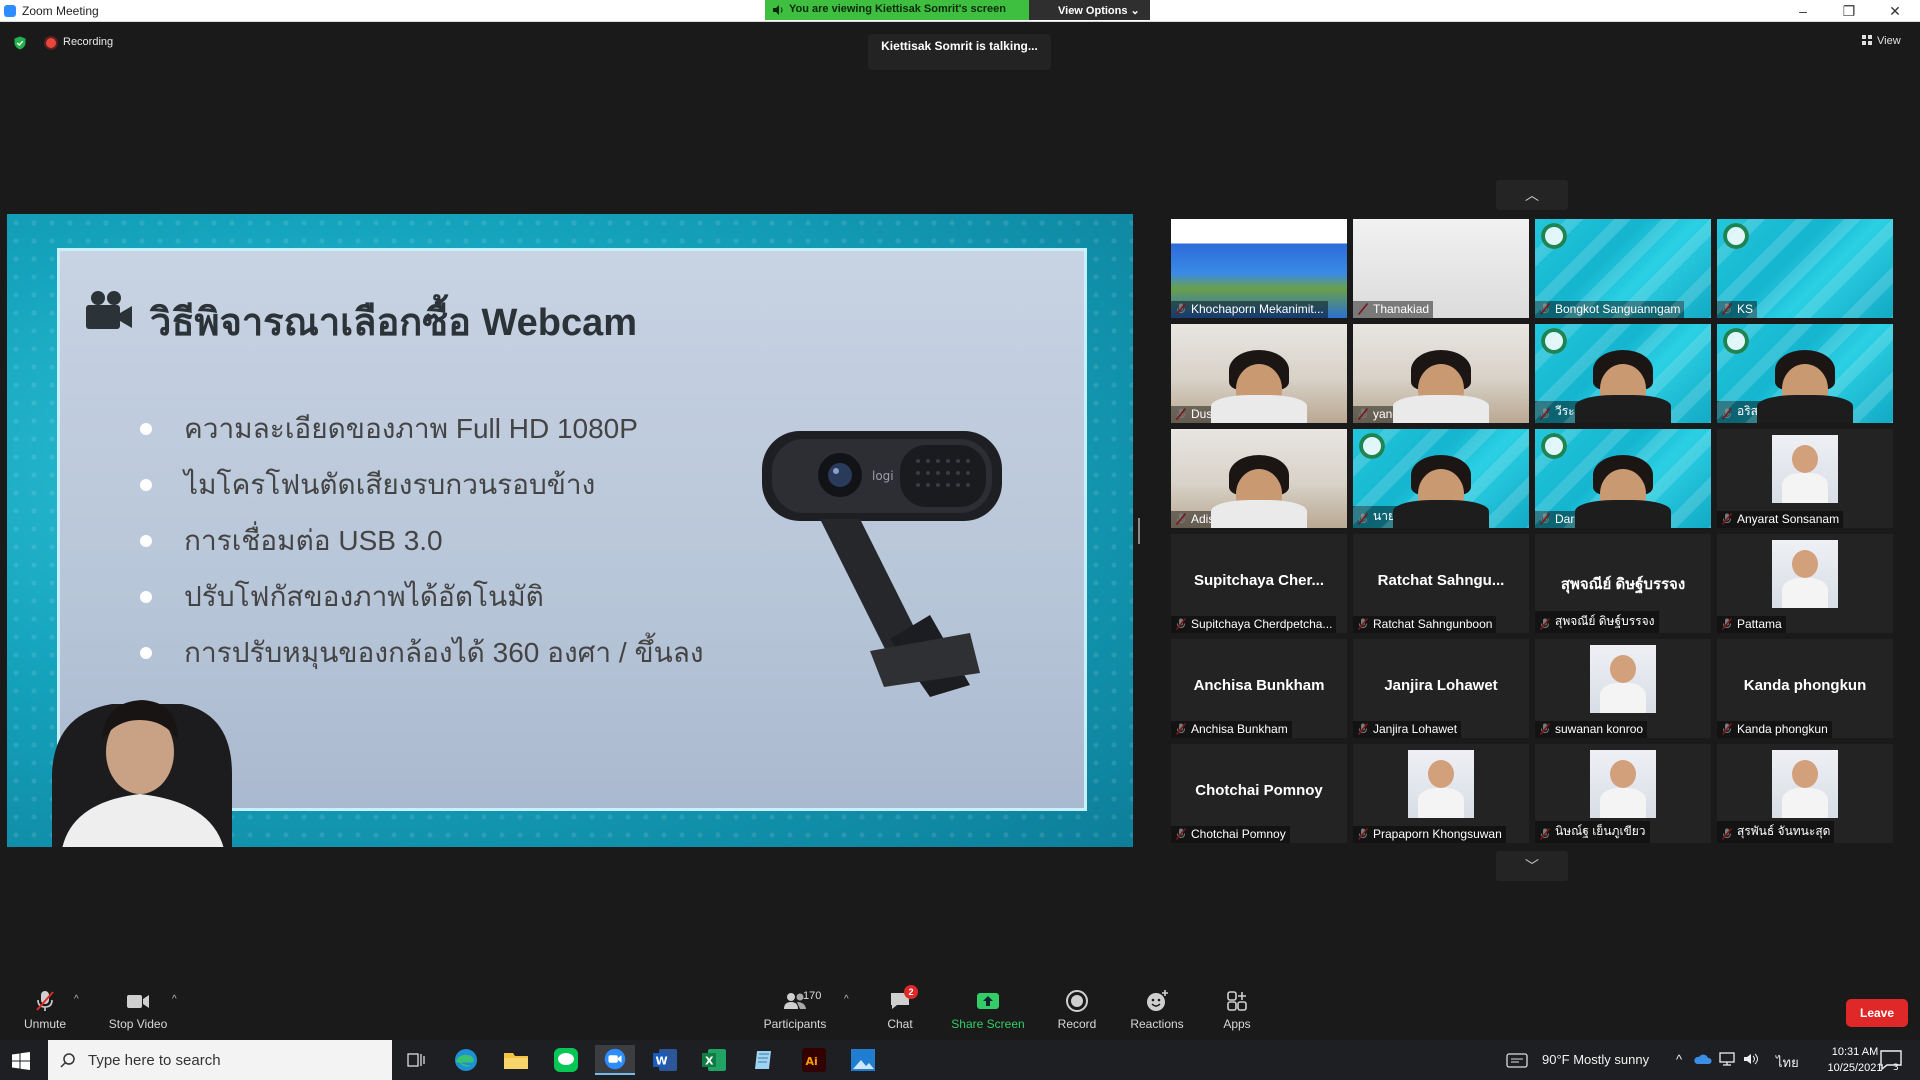 The image size is (1920, 1080). Describe the element at coordinates (1441, 268) in the screenshot. I see `participant-tile: Thanakiad` at that location.